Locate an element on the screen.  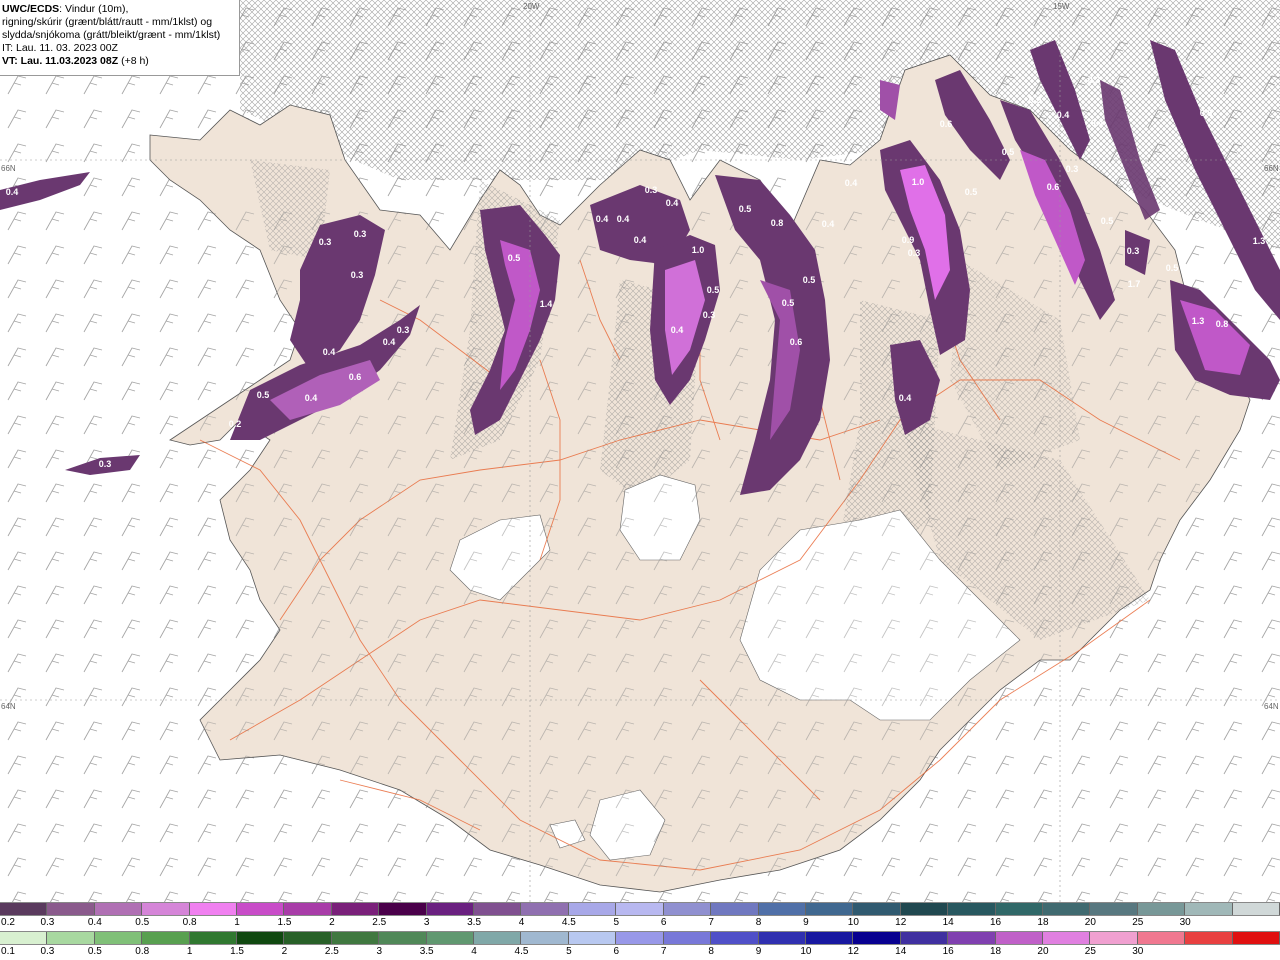
grid-label-64n-right: 64N is located at coordinates (1271, 706).